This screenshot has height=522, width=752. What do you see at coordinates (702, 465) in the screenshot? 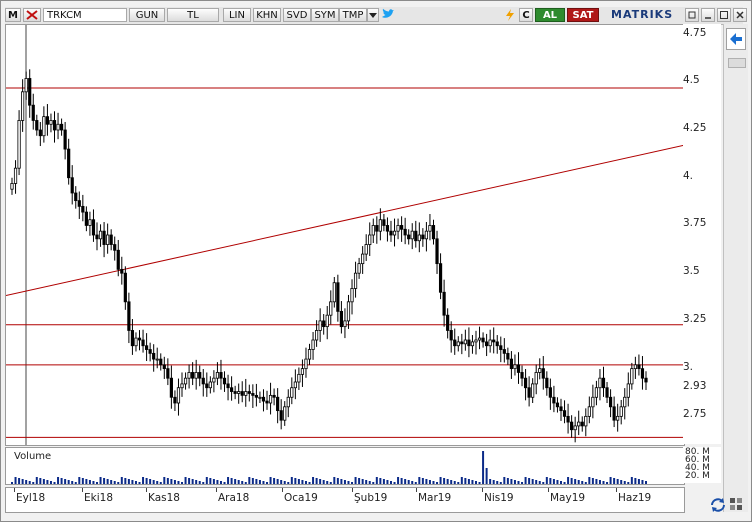
I see `volume-axis: 80. M 60. M 40. M 20. M` at bounding box center [702, 465].